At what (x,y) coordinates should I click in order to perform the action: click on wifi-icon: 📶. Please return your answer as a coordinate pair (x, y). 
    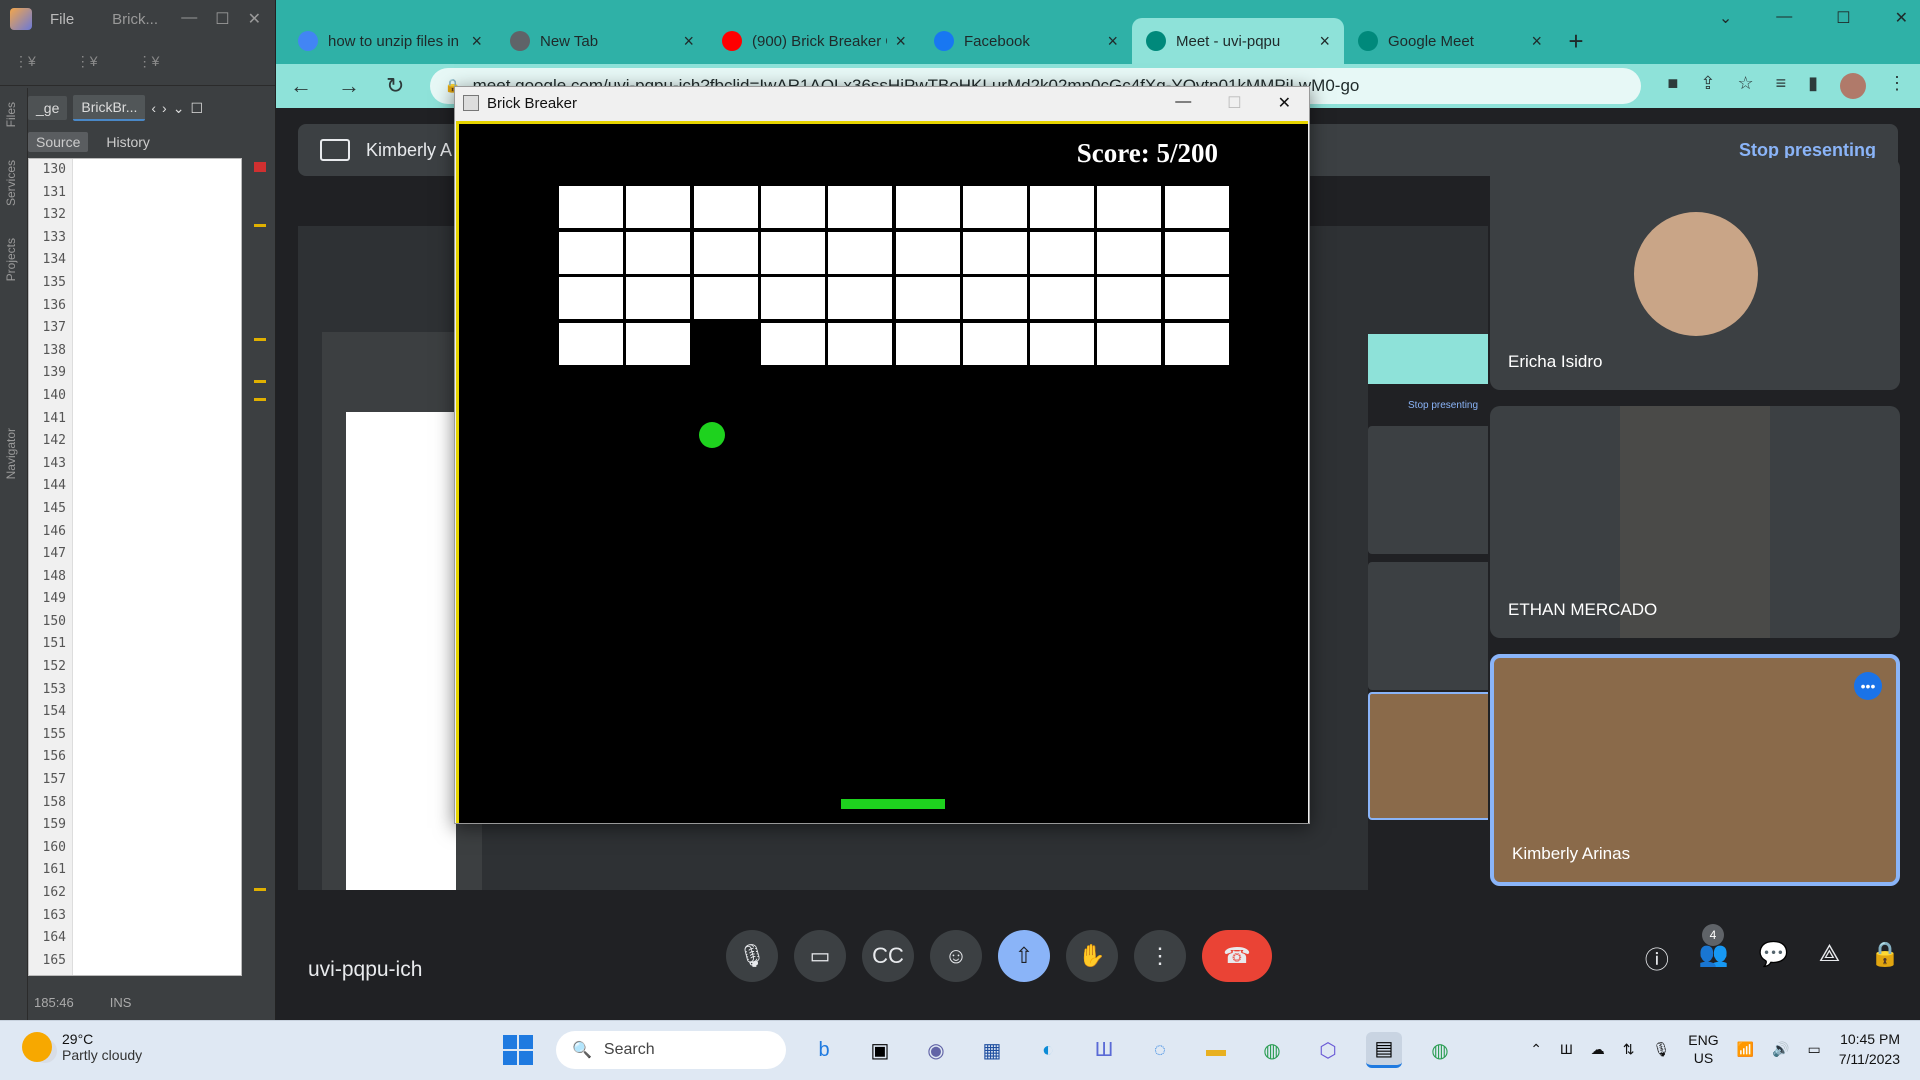
    Looking at the image, I should click on (1745, 1049).